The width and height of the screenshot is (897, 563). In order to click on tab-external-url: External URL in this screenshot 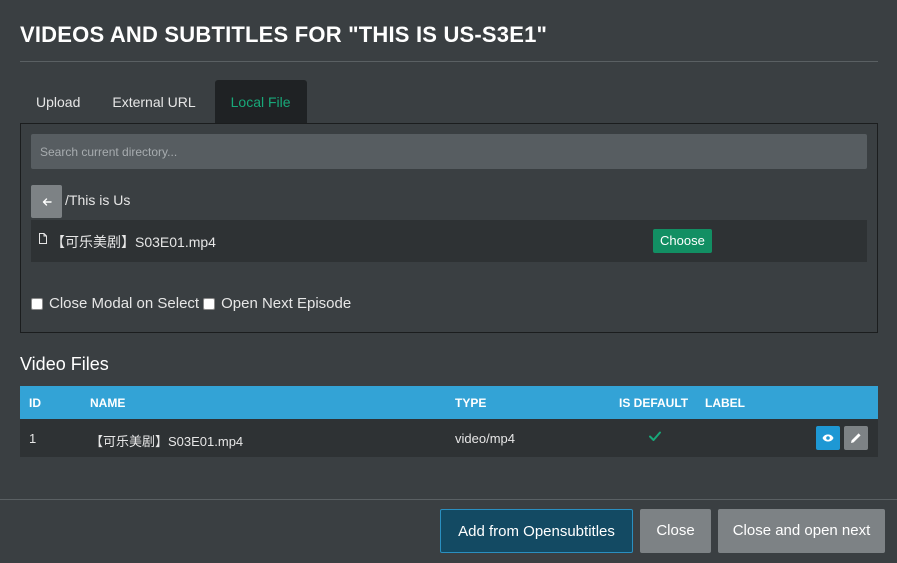, I will do `click(153, 102)`.